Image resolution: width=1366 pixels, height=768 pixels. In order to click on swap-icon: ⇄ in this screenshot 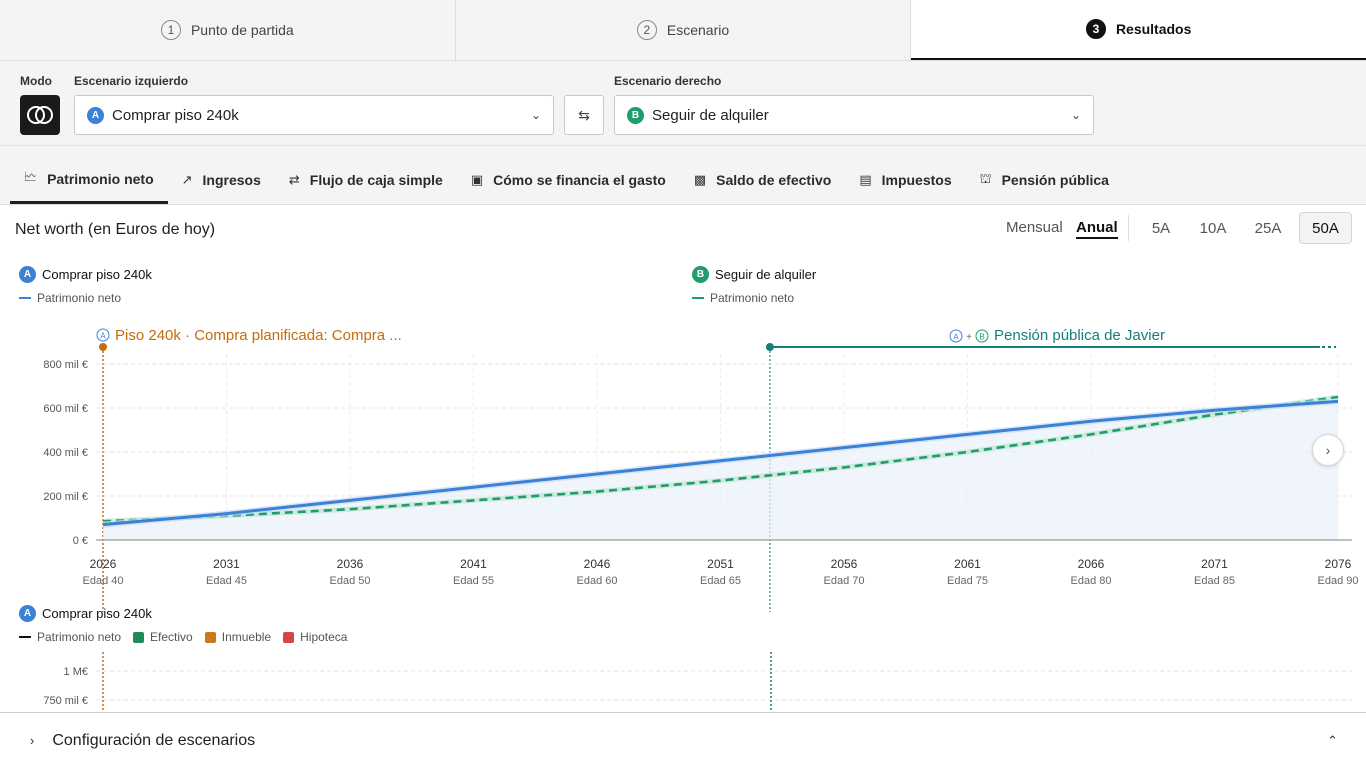, I will do `click(294, 179)`.